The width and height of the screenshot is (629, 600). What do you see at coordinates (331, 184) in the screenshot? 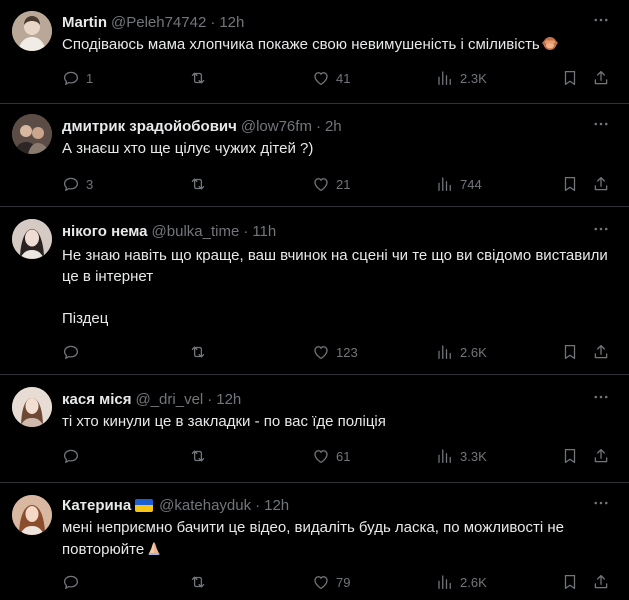
I see `like-button: 21` at bounding box center [331, 184].